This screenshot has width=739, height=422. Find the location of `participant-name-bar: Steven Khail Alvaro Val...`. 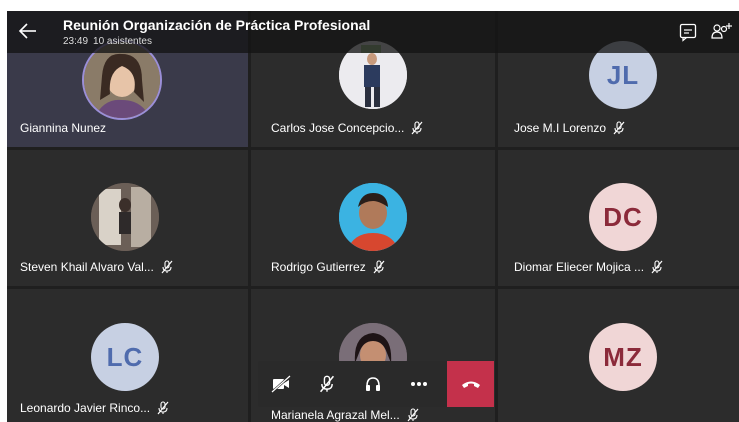

participant-name-bar: Steven Khail Alvaro Val... is located at coordinates (97, 267).